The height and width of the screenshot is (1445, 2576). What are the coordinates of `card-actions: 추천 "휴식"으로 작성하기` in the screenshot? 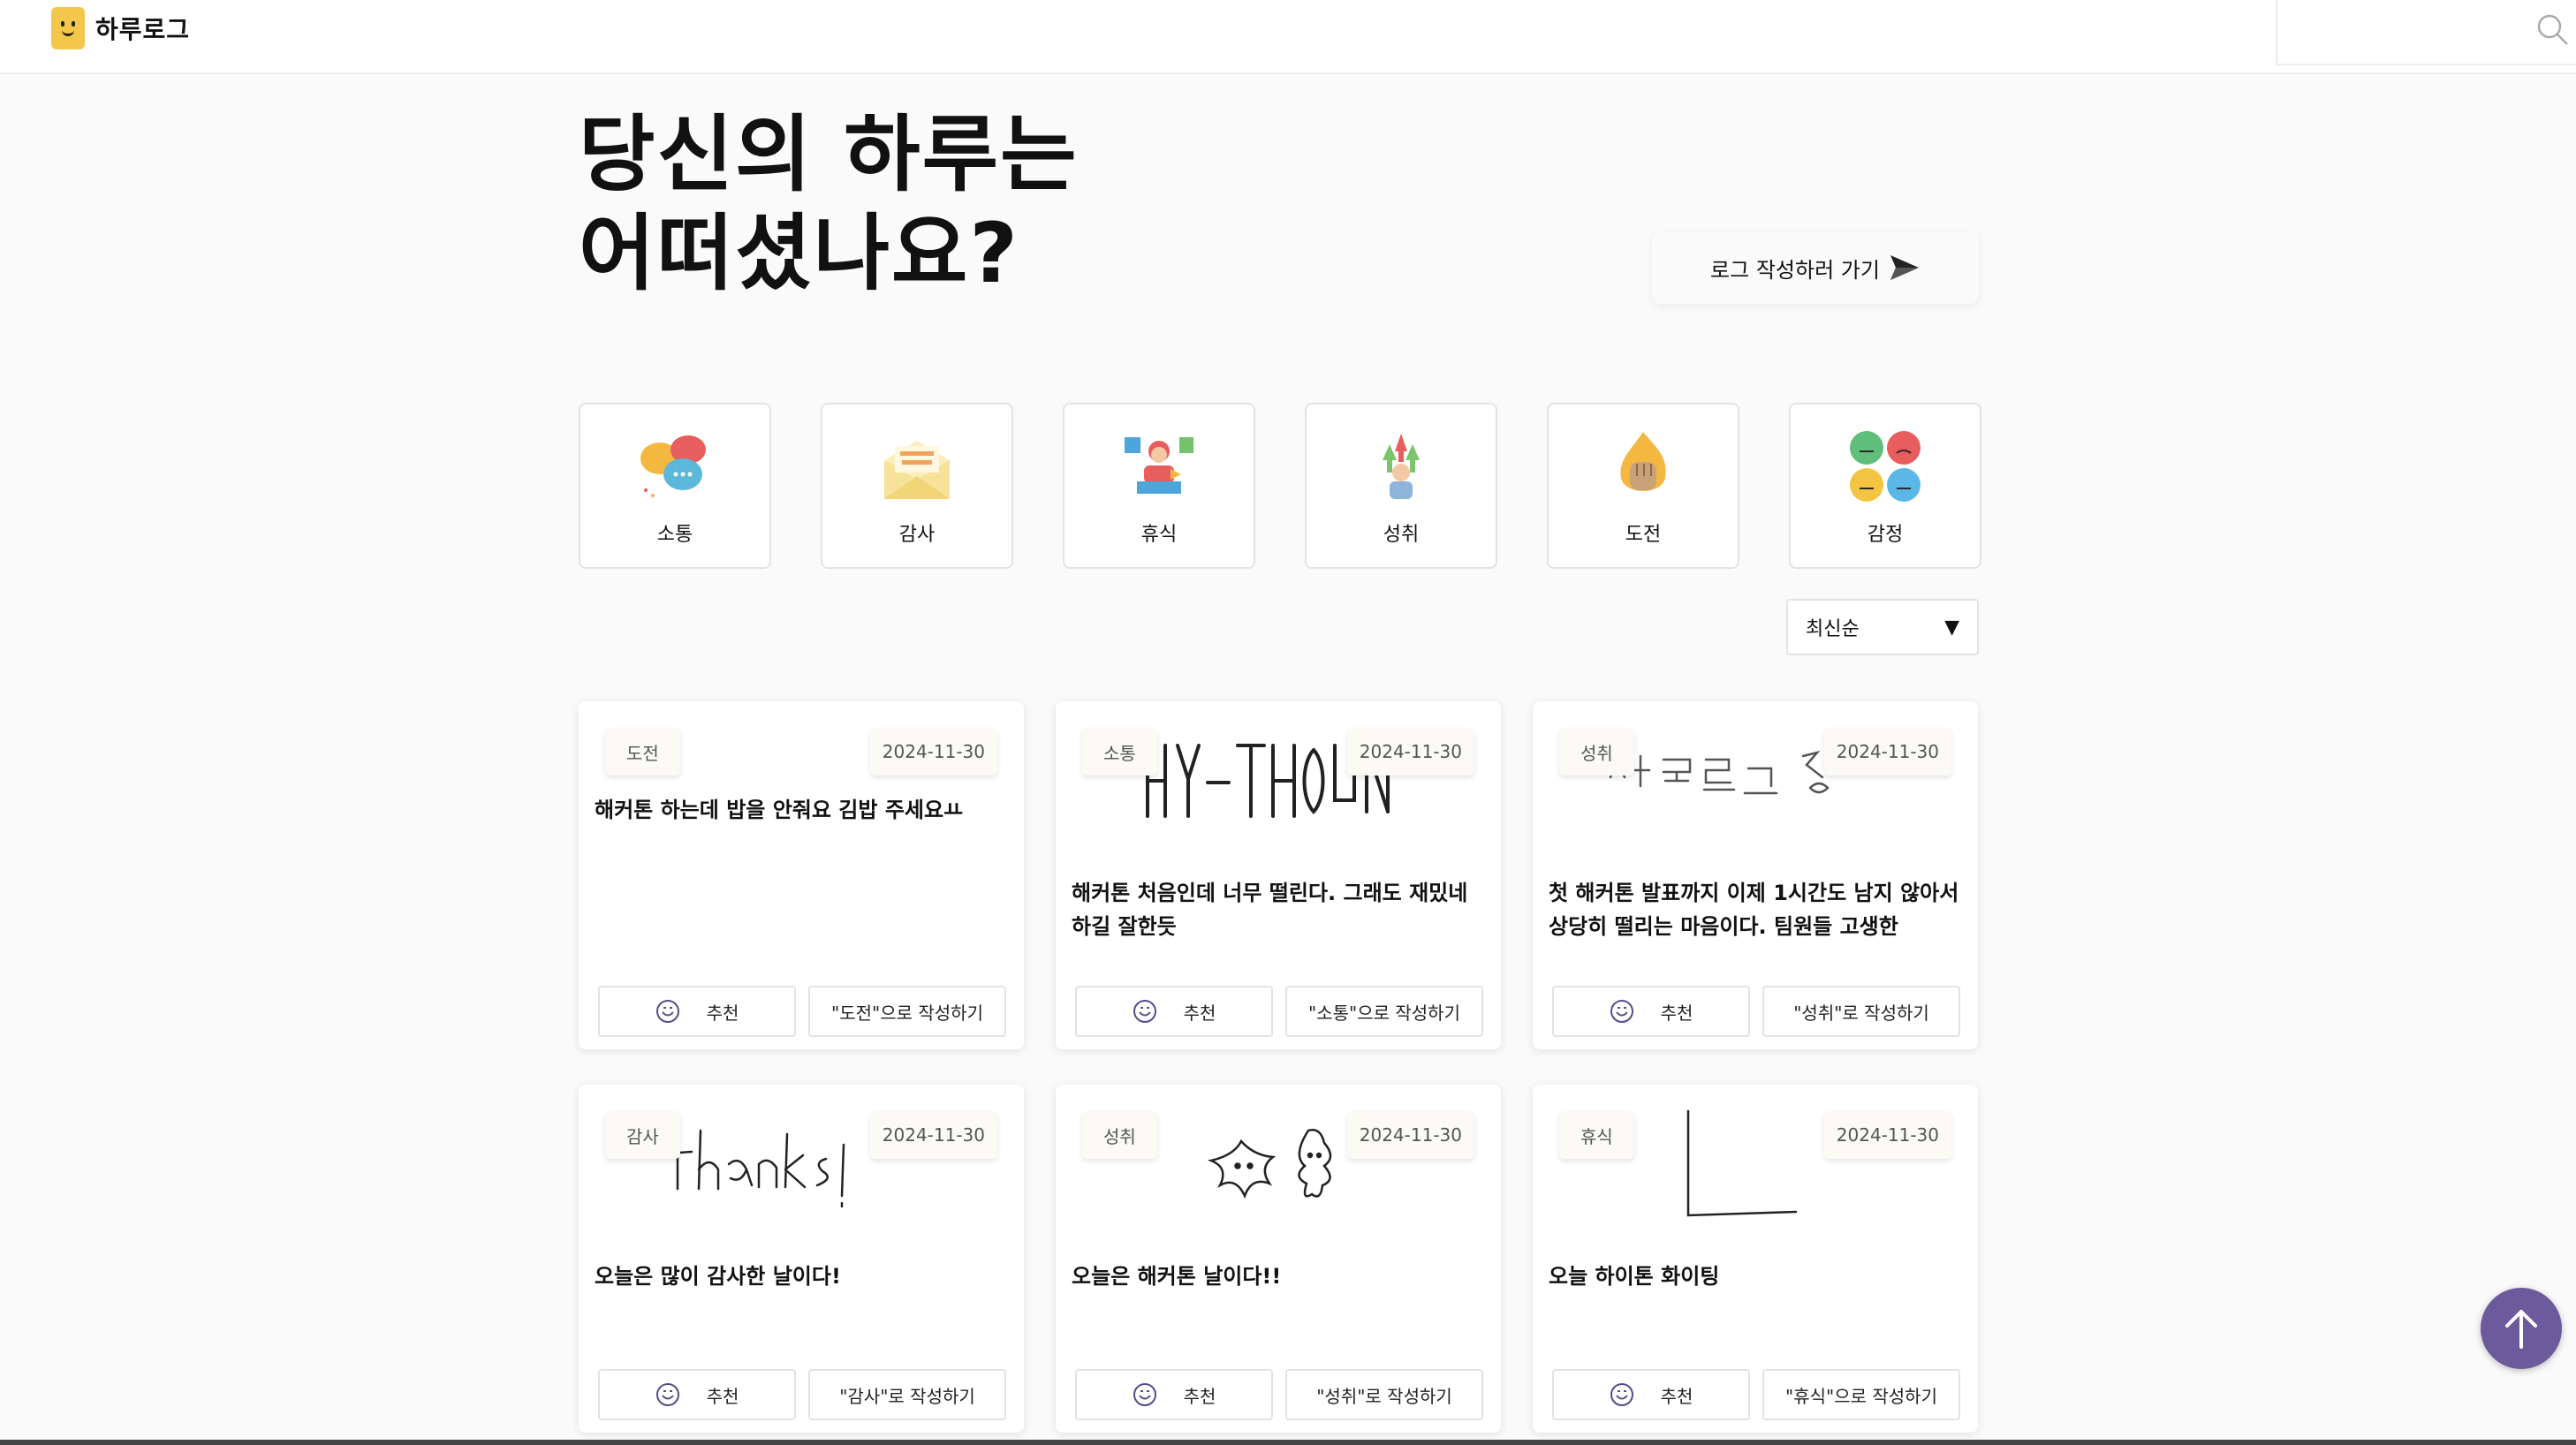 It's located at (1756, 1394).